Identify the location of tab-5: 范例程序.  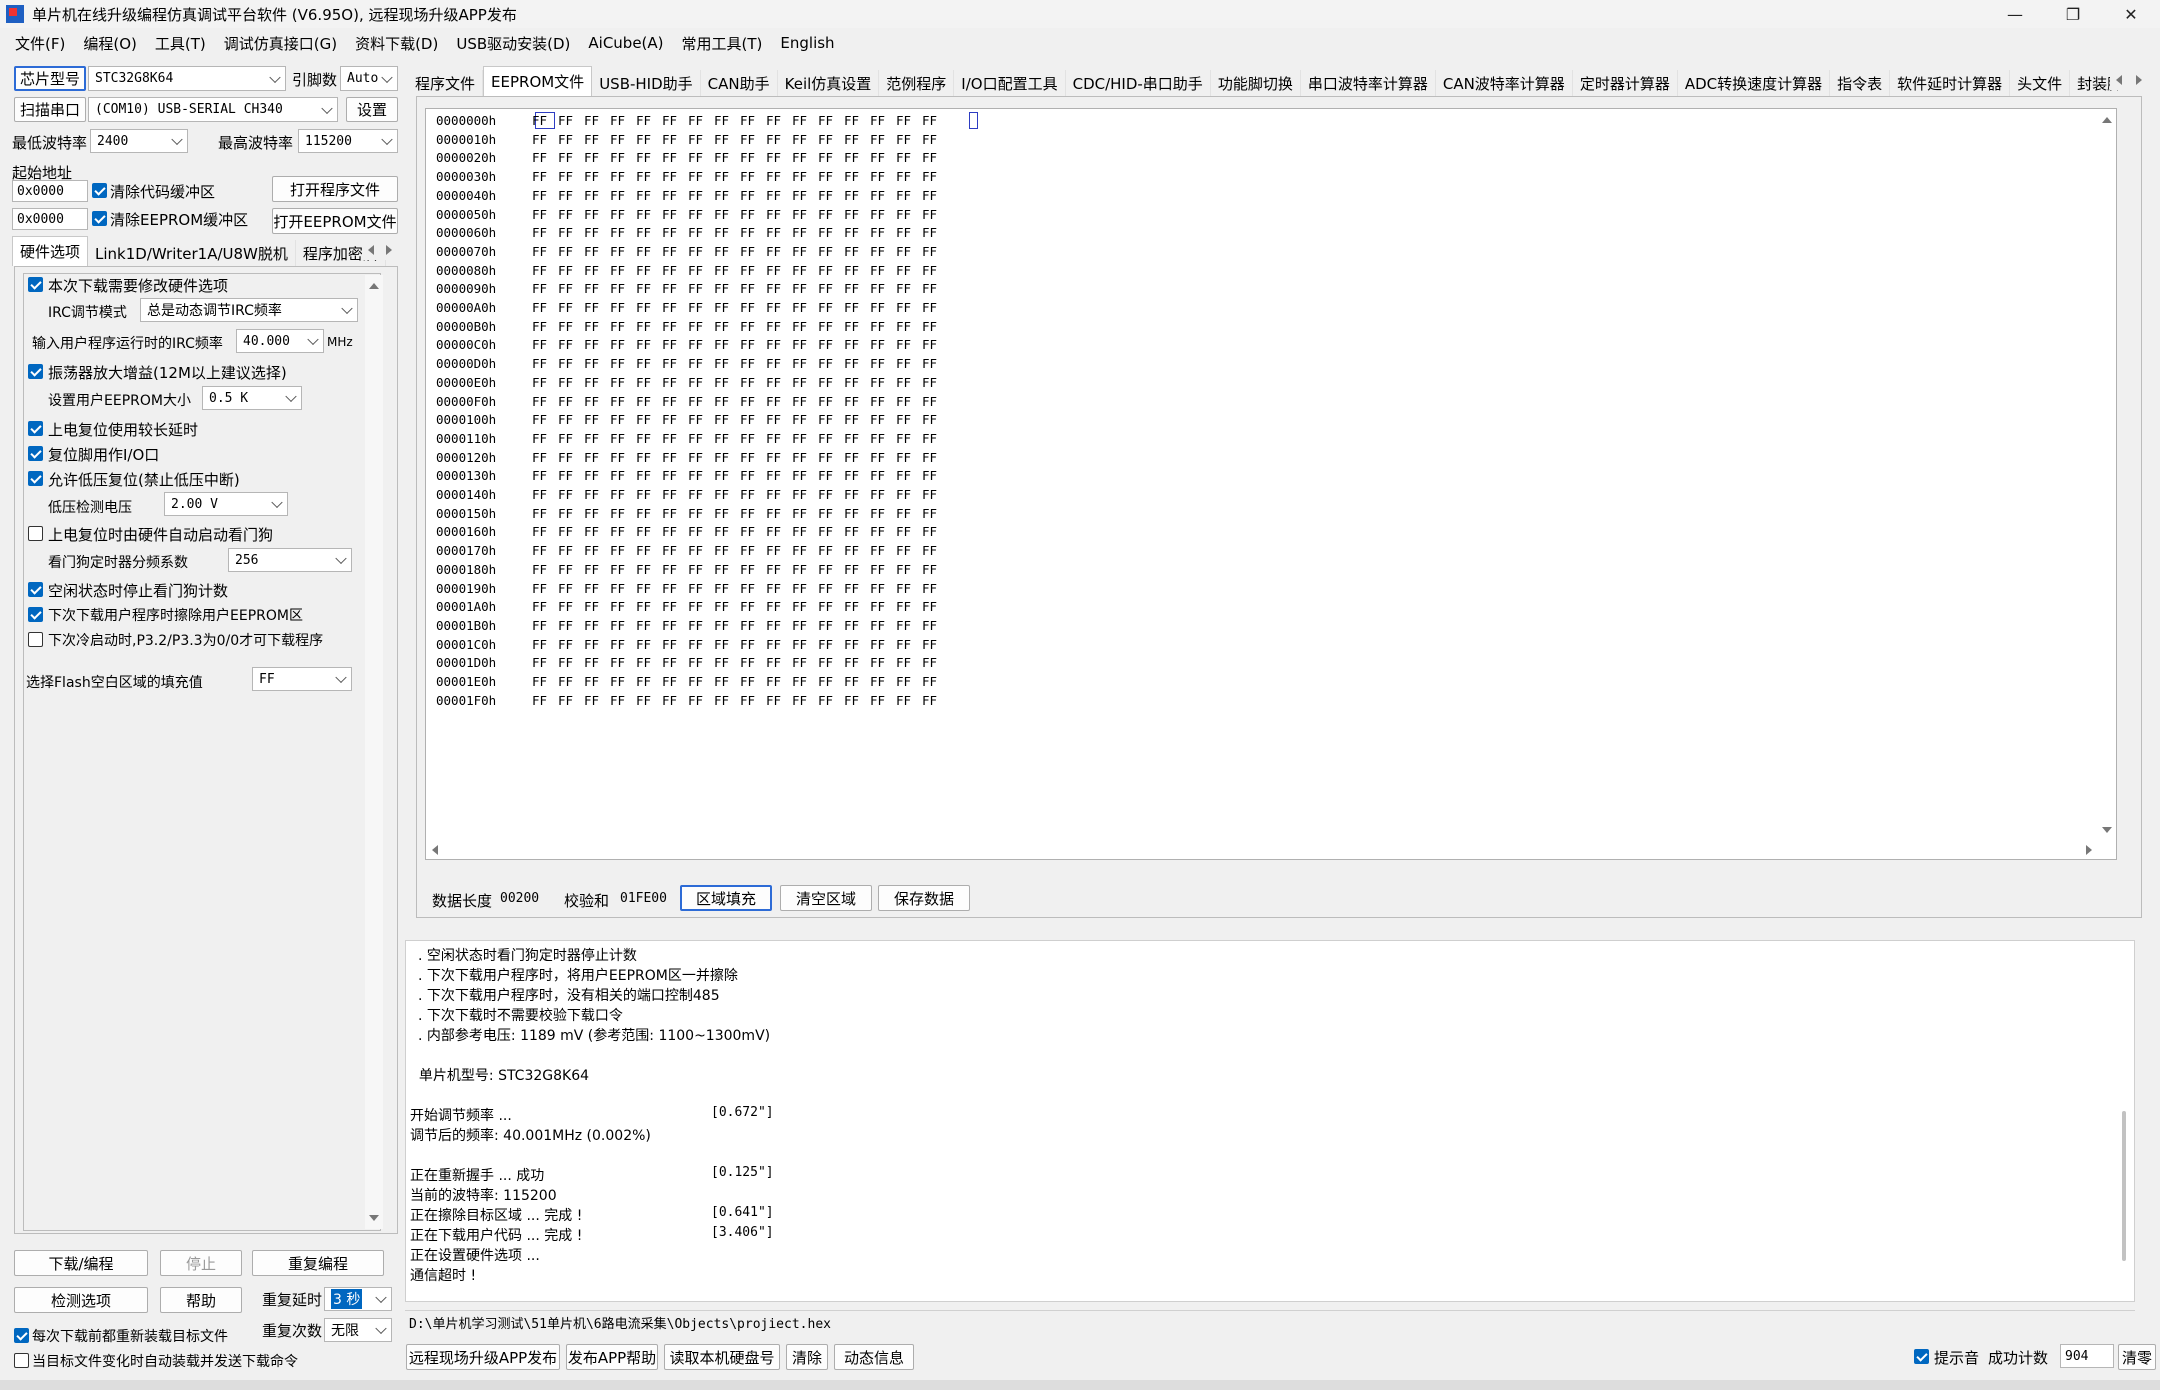
(917, 83).